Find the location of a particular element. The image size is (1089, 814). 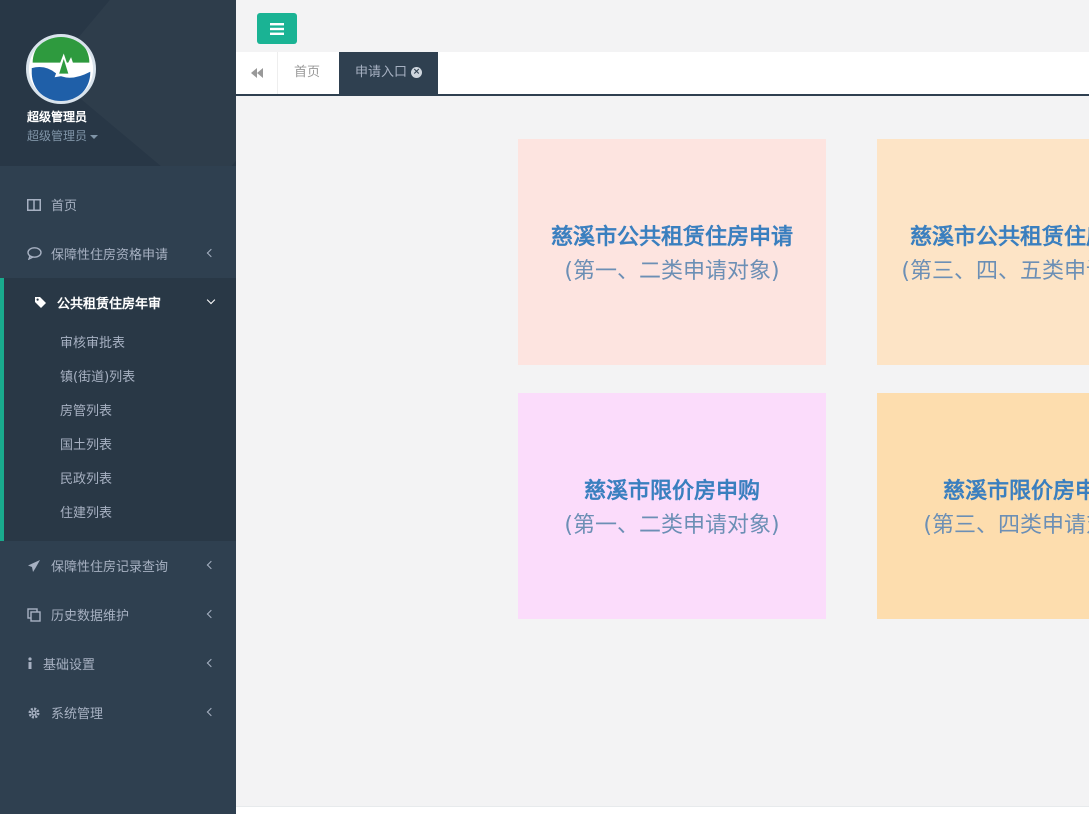

card-public-rental-1: 慈溪市公共租赁住房申请 (第一、二类申请对象) is located at coordinates (672, 252).